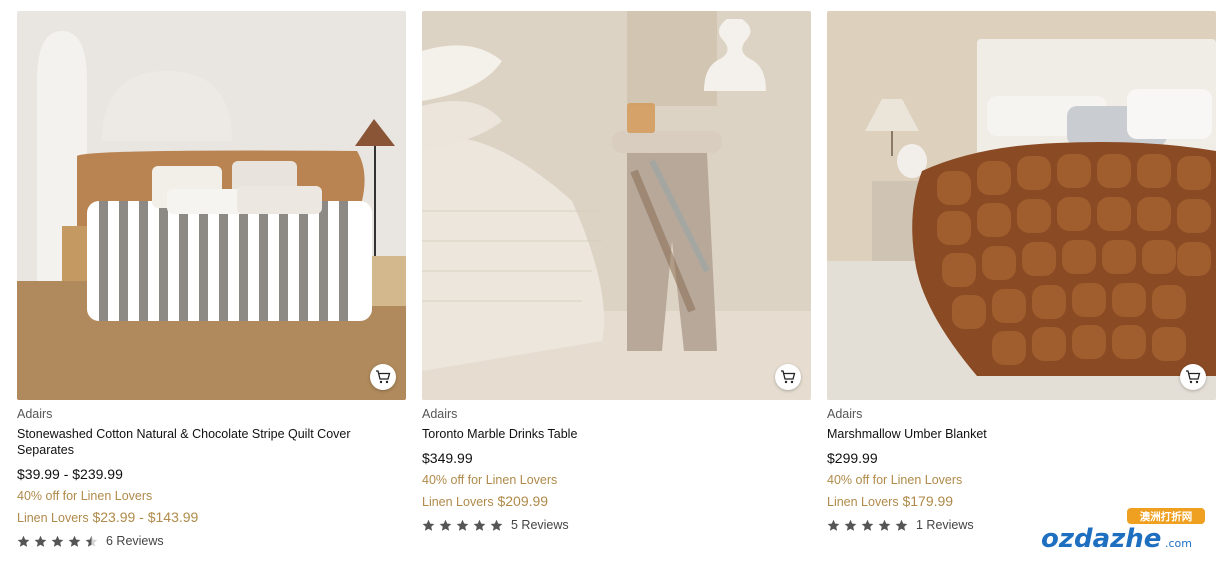 The height and width of the screenshot is (567, 1231). I want to click on product-title-line: Toronto Marble Drinks Table, so click(616, 434).